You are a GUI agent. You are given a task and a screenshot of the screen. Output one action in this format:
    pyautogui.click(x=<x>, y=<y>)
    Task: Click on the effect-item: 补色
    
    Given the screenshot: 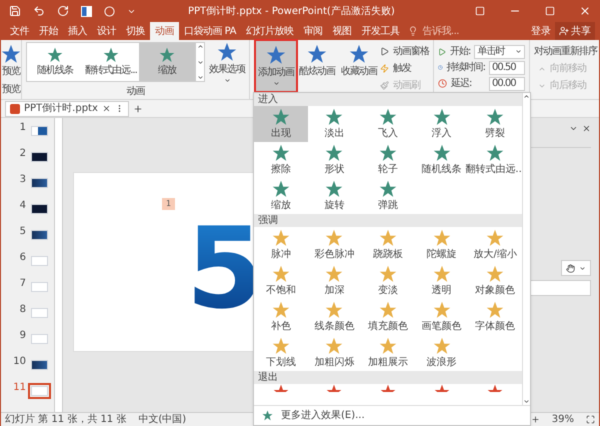 What is the action you would take?
    pyautogui.click(x=281, y=317)
    